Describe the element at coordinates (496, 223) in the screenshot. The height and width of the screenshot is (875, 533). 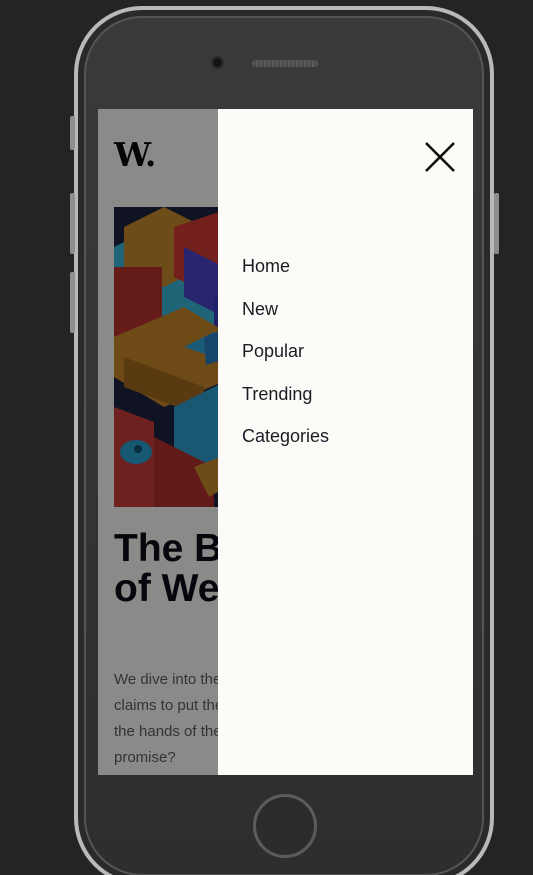
I see `power-button` at that location.